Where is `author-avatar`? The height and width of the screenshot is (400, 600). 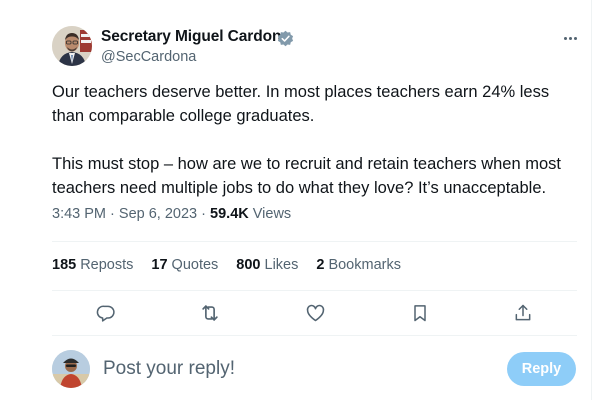
author-avatar is located at coordinates (72, 46).